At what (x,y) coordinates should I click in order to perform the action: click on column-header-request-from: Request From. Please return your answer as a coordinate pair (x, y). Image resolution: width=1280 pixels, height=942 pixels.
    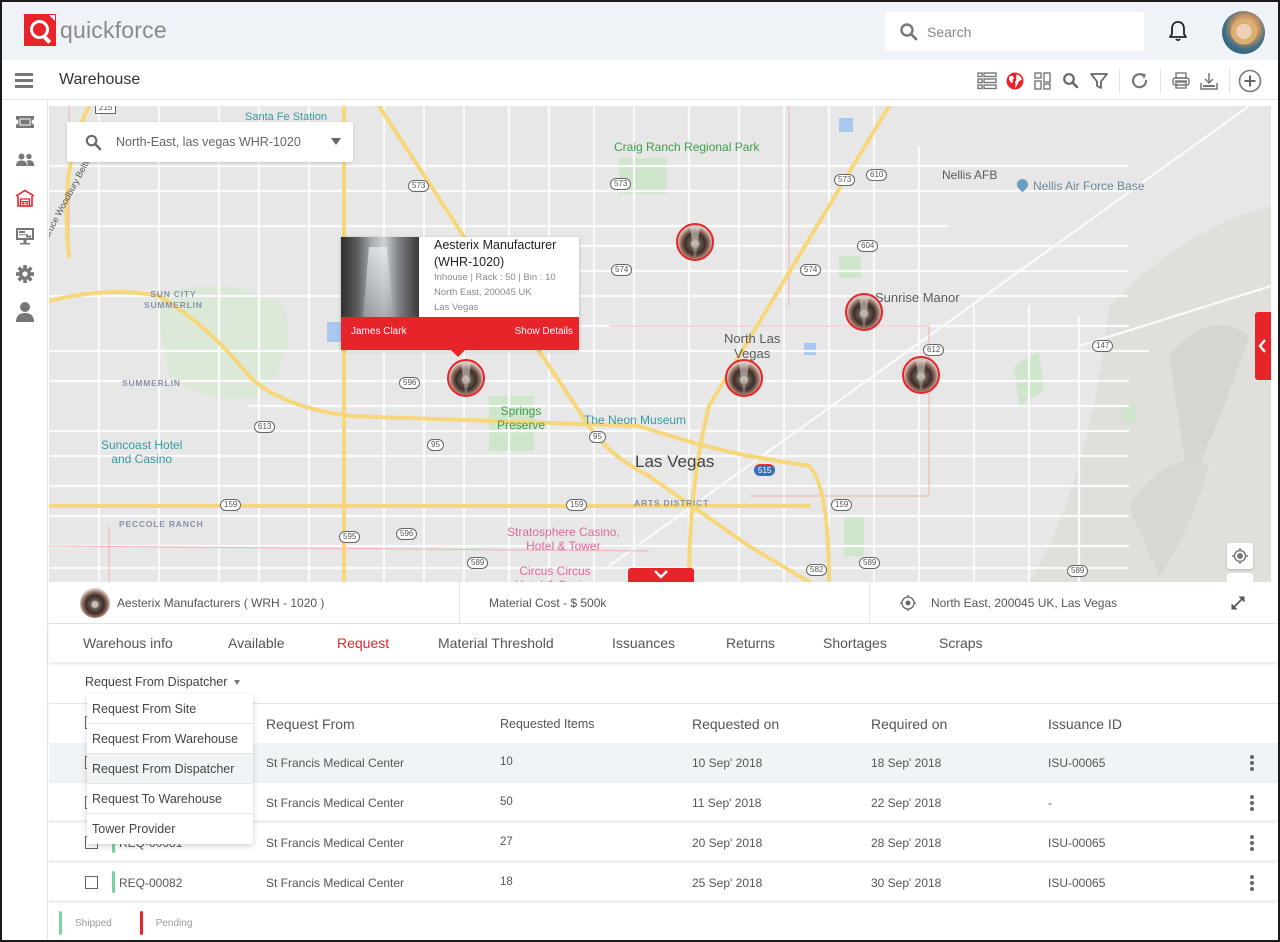
    Looking at the image, I should click on (310, 724).